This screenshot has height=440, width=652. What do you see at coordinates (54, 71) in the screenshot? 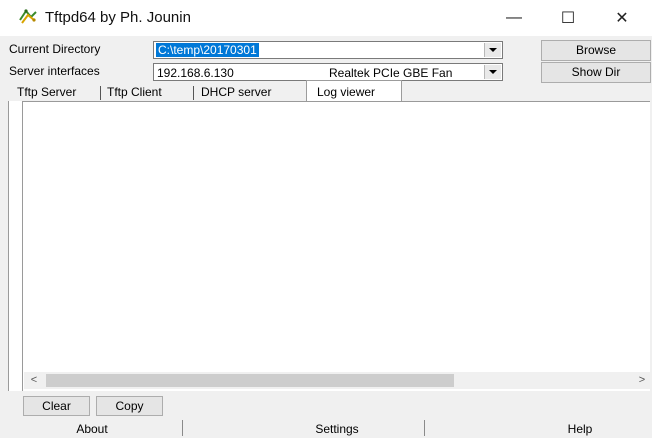
I see `server-interfaces-label: Server interfaces` at bounding box center [54, 71].